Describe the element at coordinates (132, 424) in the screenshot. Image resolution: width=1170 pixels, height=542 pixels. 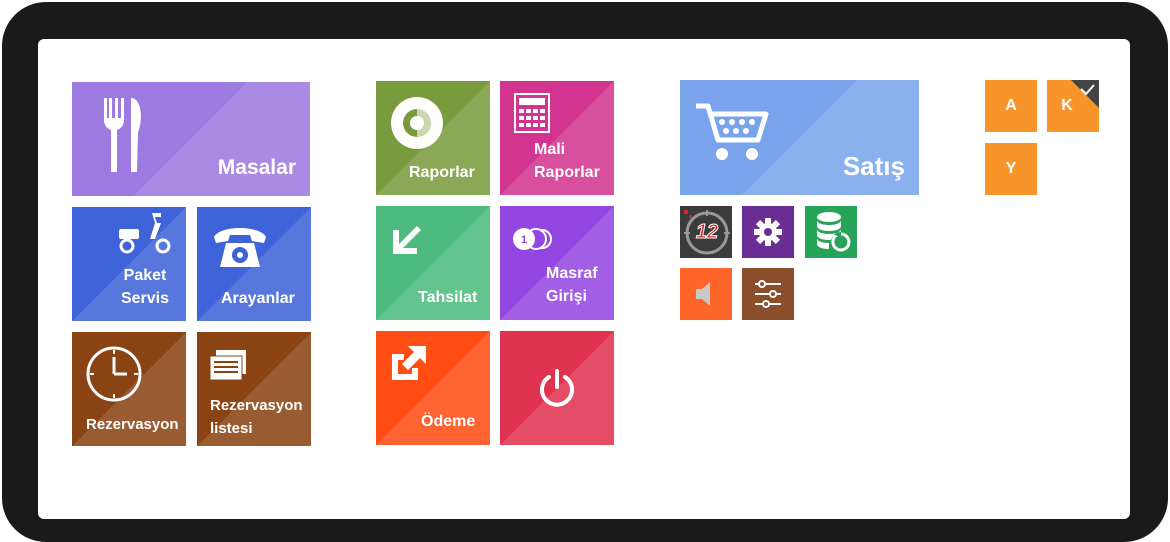
I see `rezervasyon-label: Rezervasyon` at that location.